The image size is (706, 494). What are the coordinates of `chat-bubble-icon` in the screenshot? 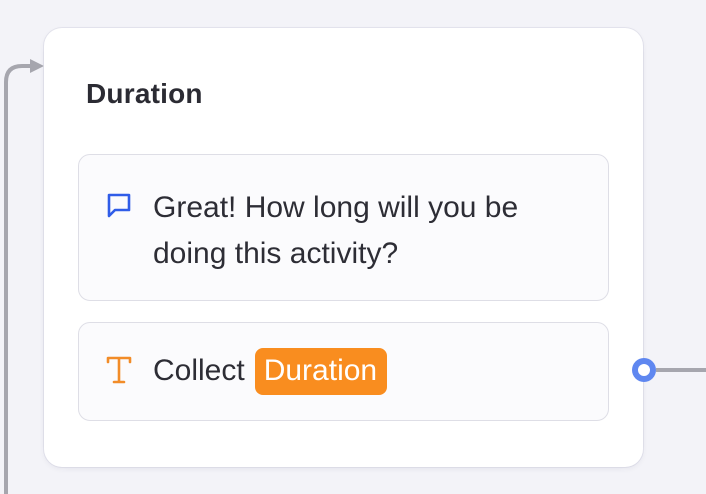 It's located at (119, 205).